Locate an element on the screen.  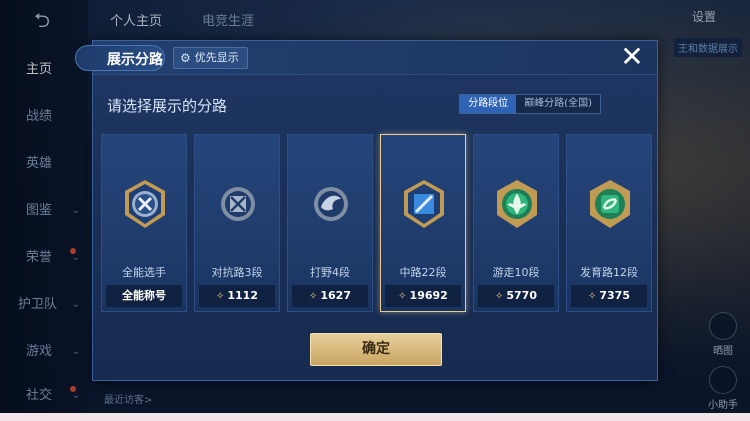
lane-card-mid: 中路22段 ✧ 19692 is located at coordinates (423, 223).